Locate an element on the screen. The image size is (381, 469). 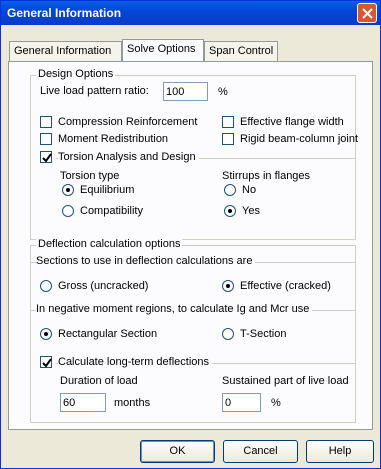
help-button: Help is located at coordinates (340, 451).